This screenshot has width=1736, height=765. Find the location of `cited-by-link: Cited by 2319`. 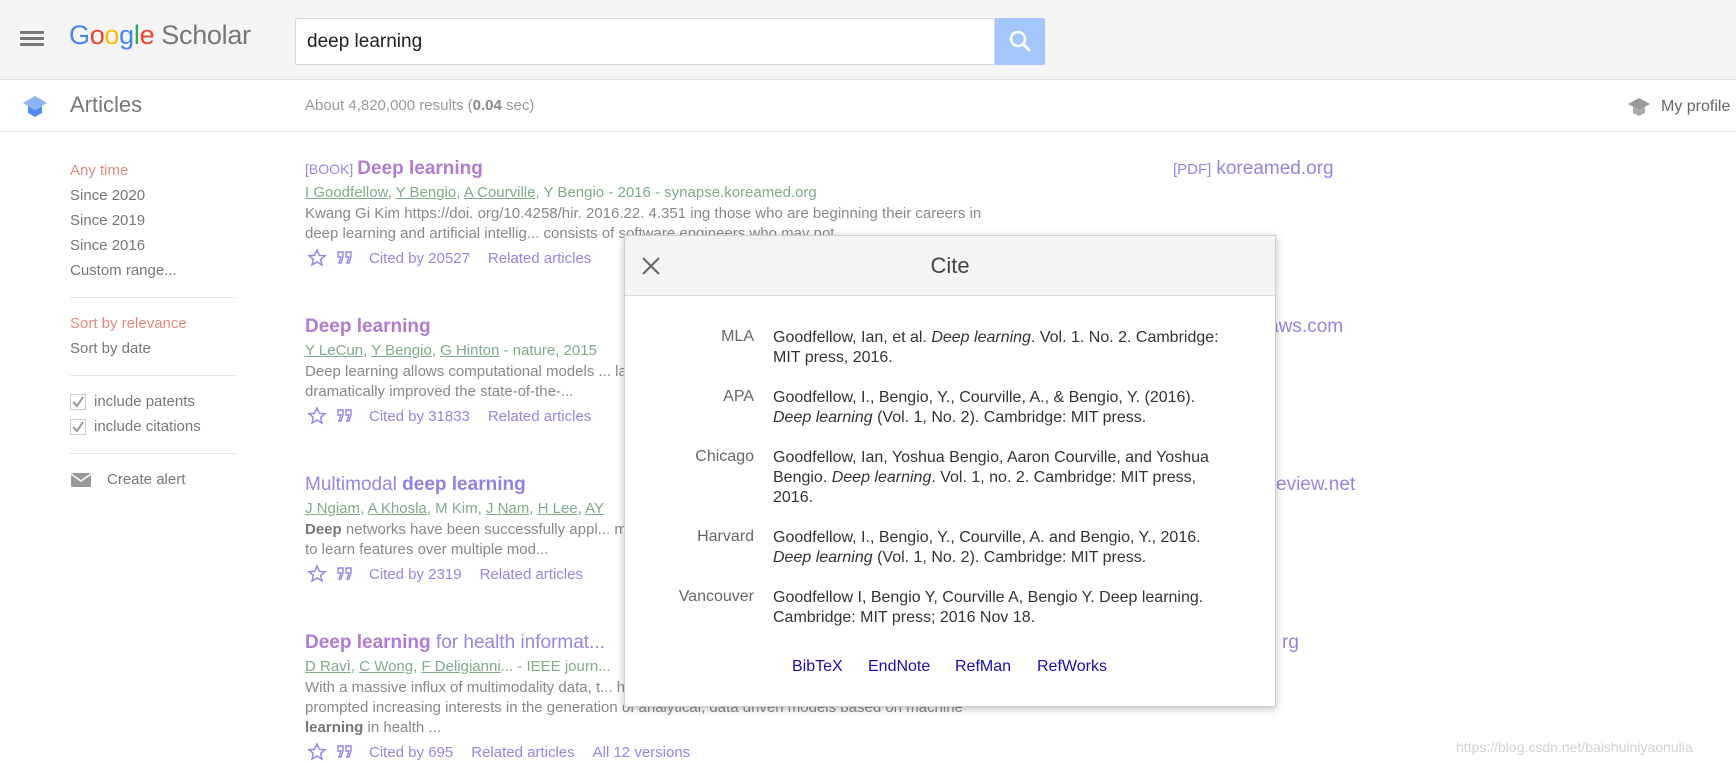

cited-by-link: Cited by 2319 is located at coordinates (415, 574).